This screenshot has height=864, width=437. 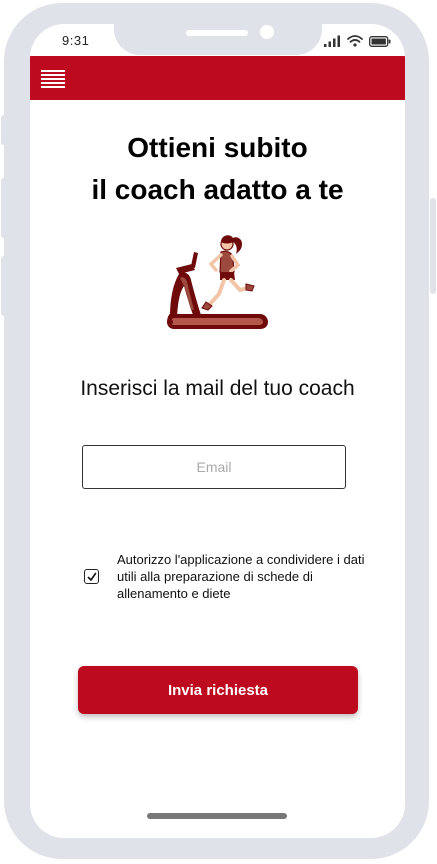 What do you see at coordinates (217, 33) in the screenshot?
I see `speaker` at bounding box center [217, 33].